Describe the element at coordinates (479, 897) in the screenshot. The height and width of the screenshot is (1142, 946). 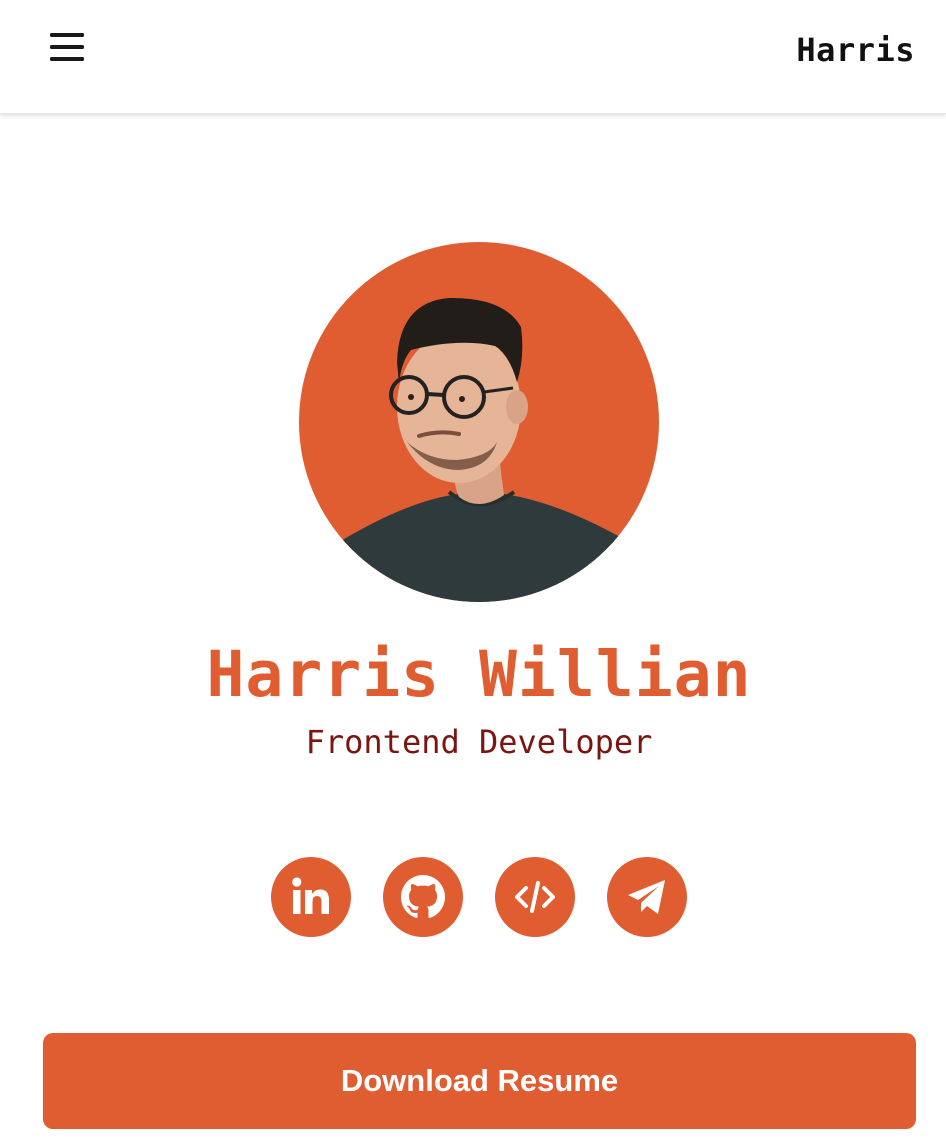
I see `social-links` at that location.